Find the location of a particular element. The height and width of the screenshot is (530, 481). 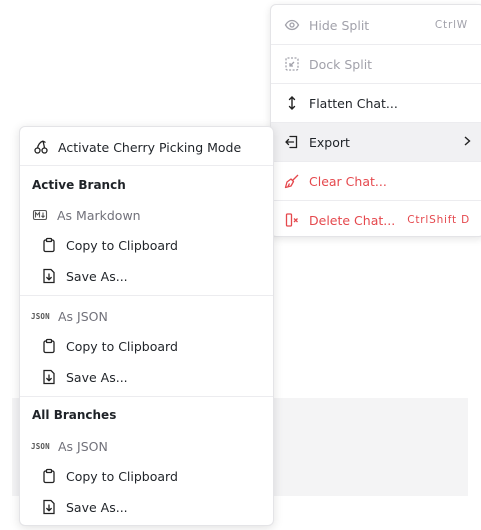

eye-icon is located at coordinates (292, 25).